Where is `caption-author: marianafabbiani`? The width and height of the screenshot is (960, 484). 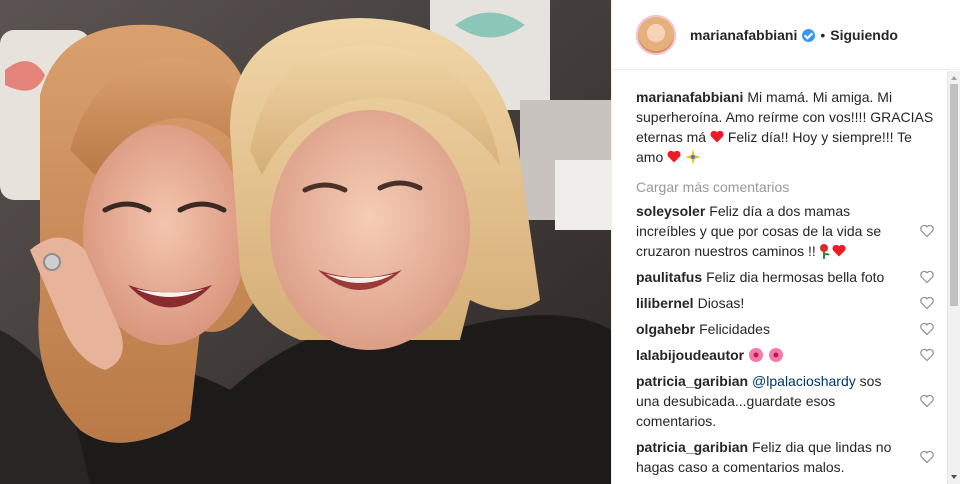
caption-author: marianafabbiani is located at coordinates (689, 97).